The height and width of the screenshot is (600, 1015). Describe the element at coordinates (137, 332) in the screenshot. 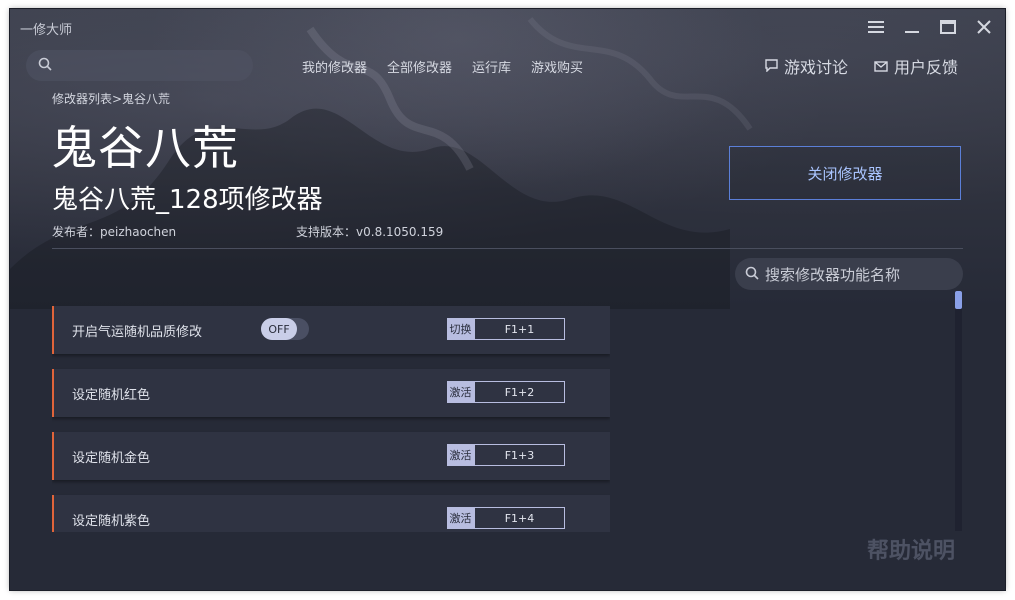

I see `feature-label: 开启气运随机品质修改` at that location.